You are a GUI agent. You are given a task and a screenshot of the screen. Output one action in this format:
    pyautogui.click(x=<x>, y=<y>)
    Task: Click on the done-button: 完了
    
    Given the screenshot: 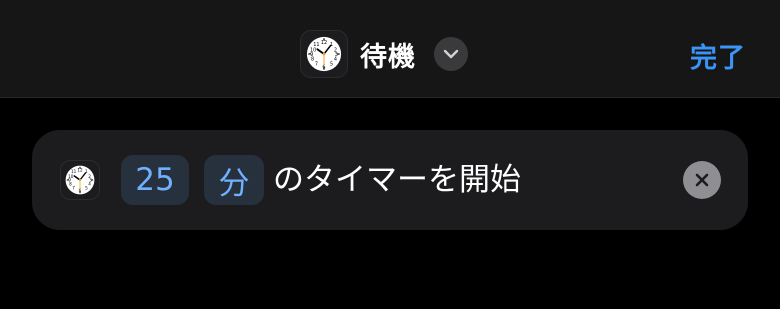 What is the action you would take?
    pyautogui.click(x=718, y=55)
    